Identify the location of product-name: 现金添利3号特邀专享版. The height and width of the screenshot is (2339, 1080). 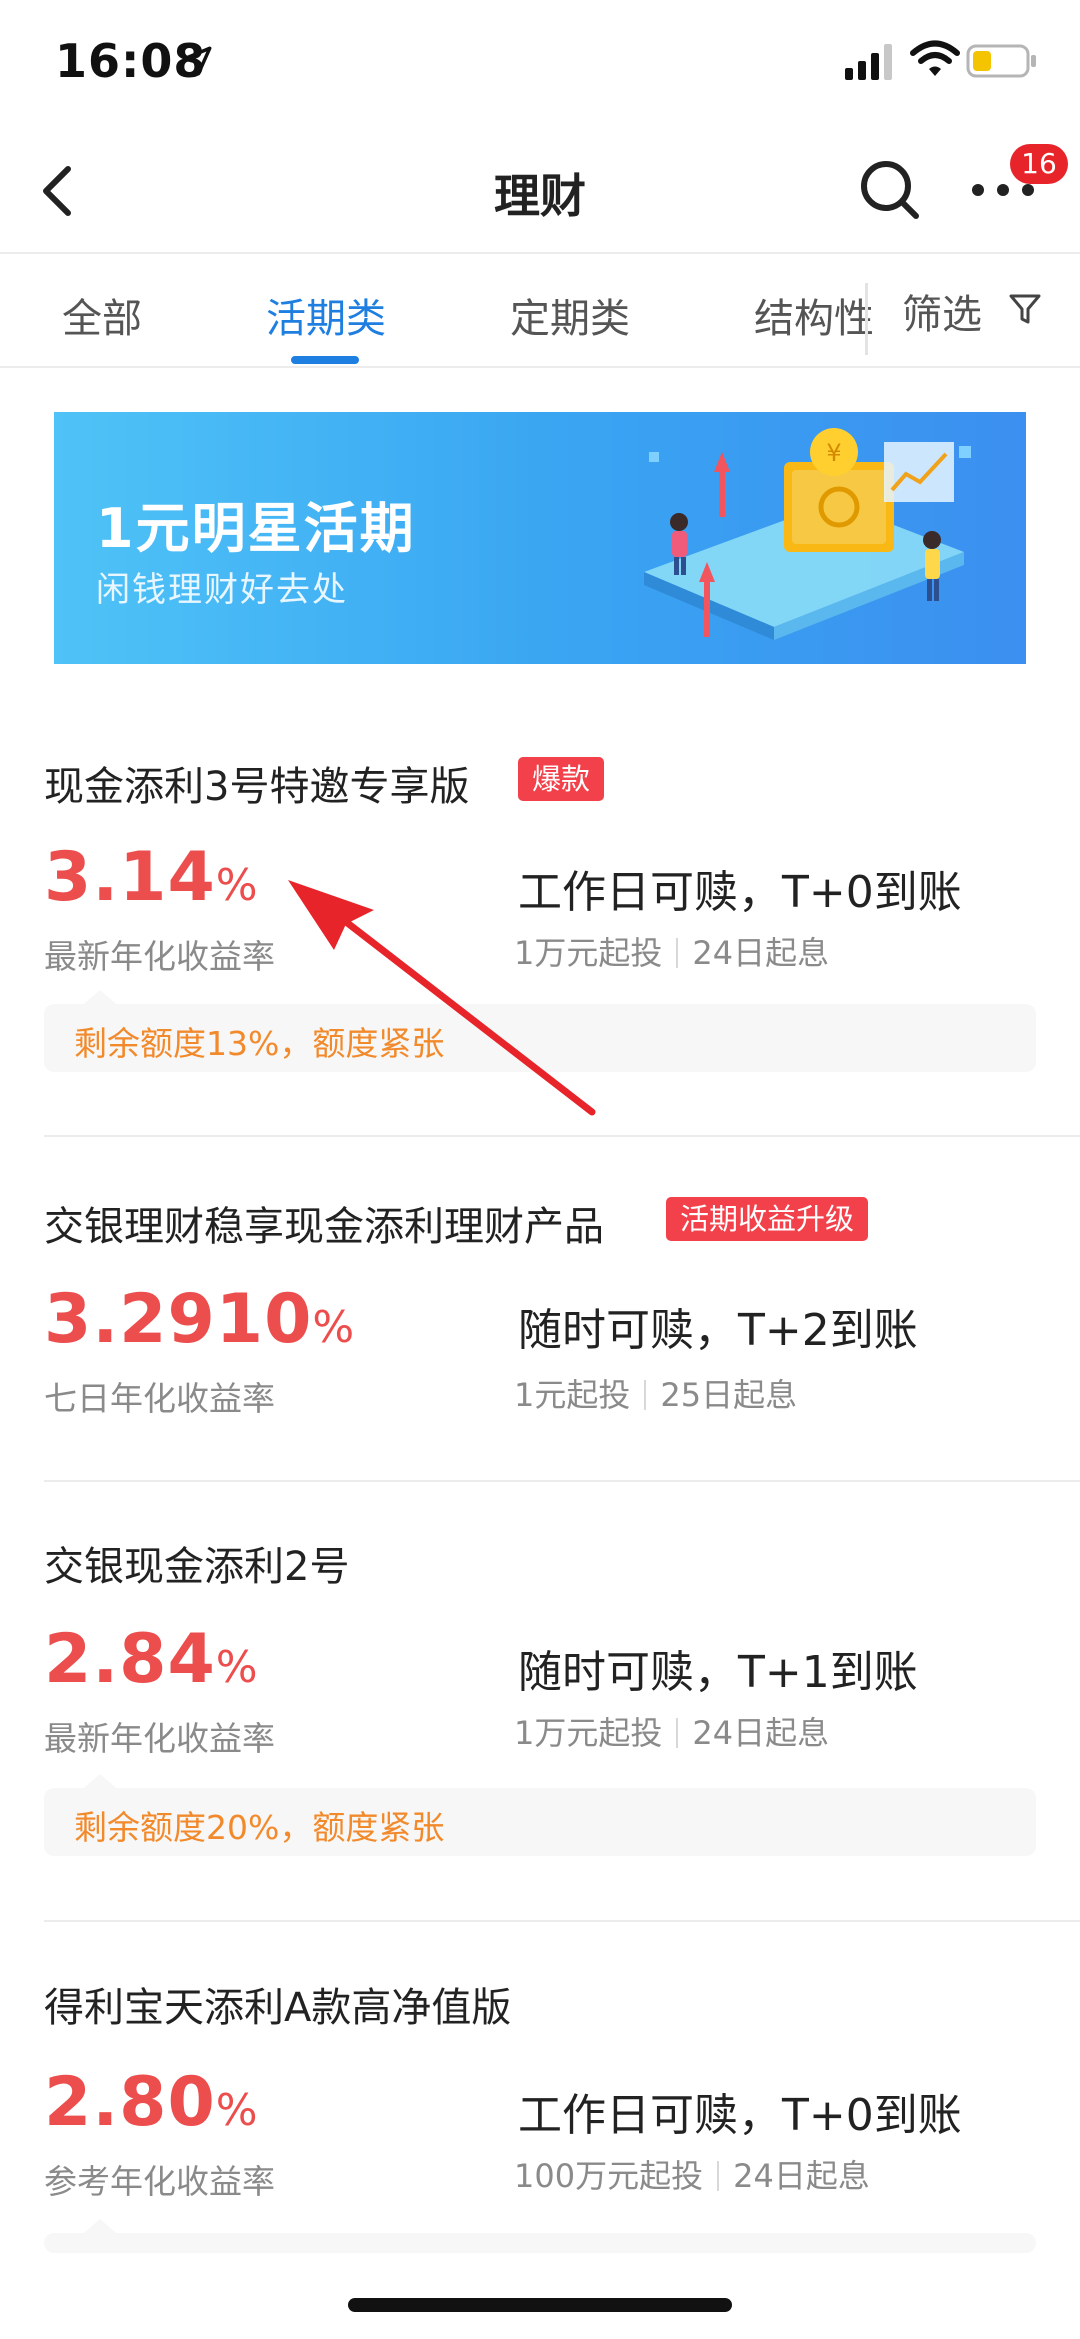
(257, 787).